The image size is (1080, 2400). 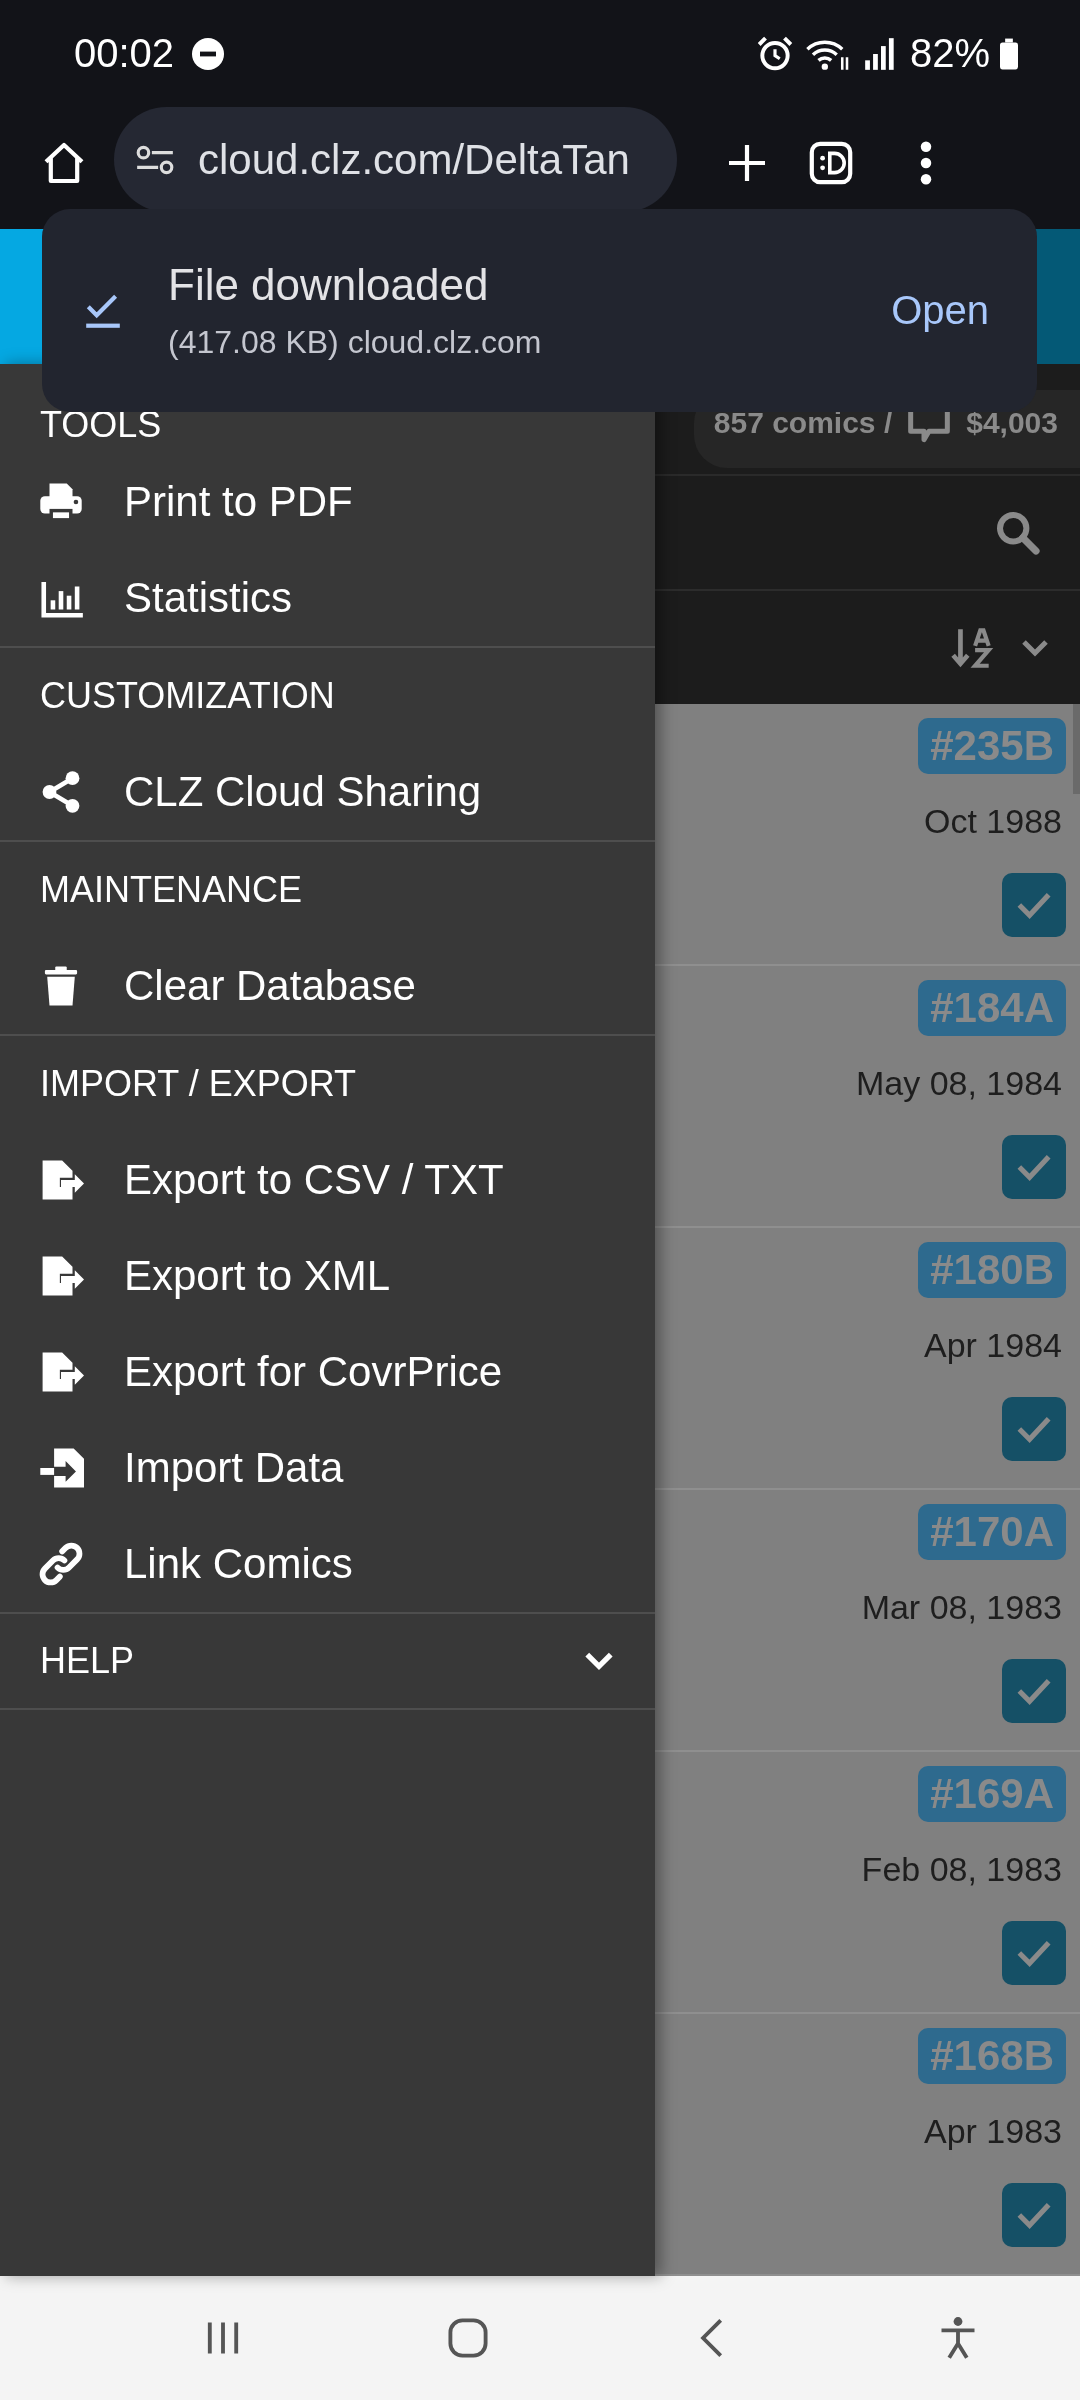 I want to click on menu-item: Export to CSV / TXT, so click(x=327, y=1180).